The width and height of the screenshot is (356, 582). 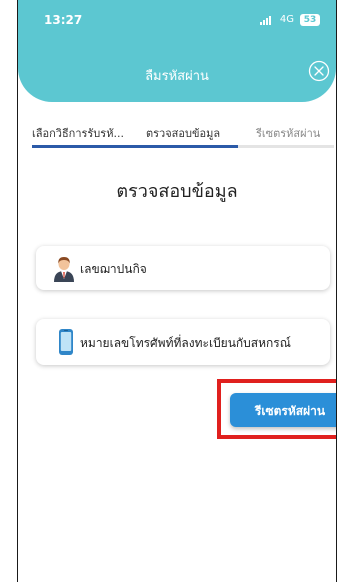 What do you see at coordinates (288, 133) in the screenshot?
I see `tab-reset-password: รีเซตรหัสผ่าน` at bounding box center [288, 133].